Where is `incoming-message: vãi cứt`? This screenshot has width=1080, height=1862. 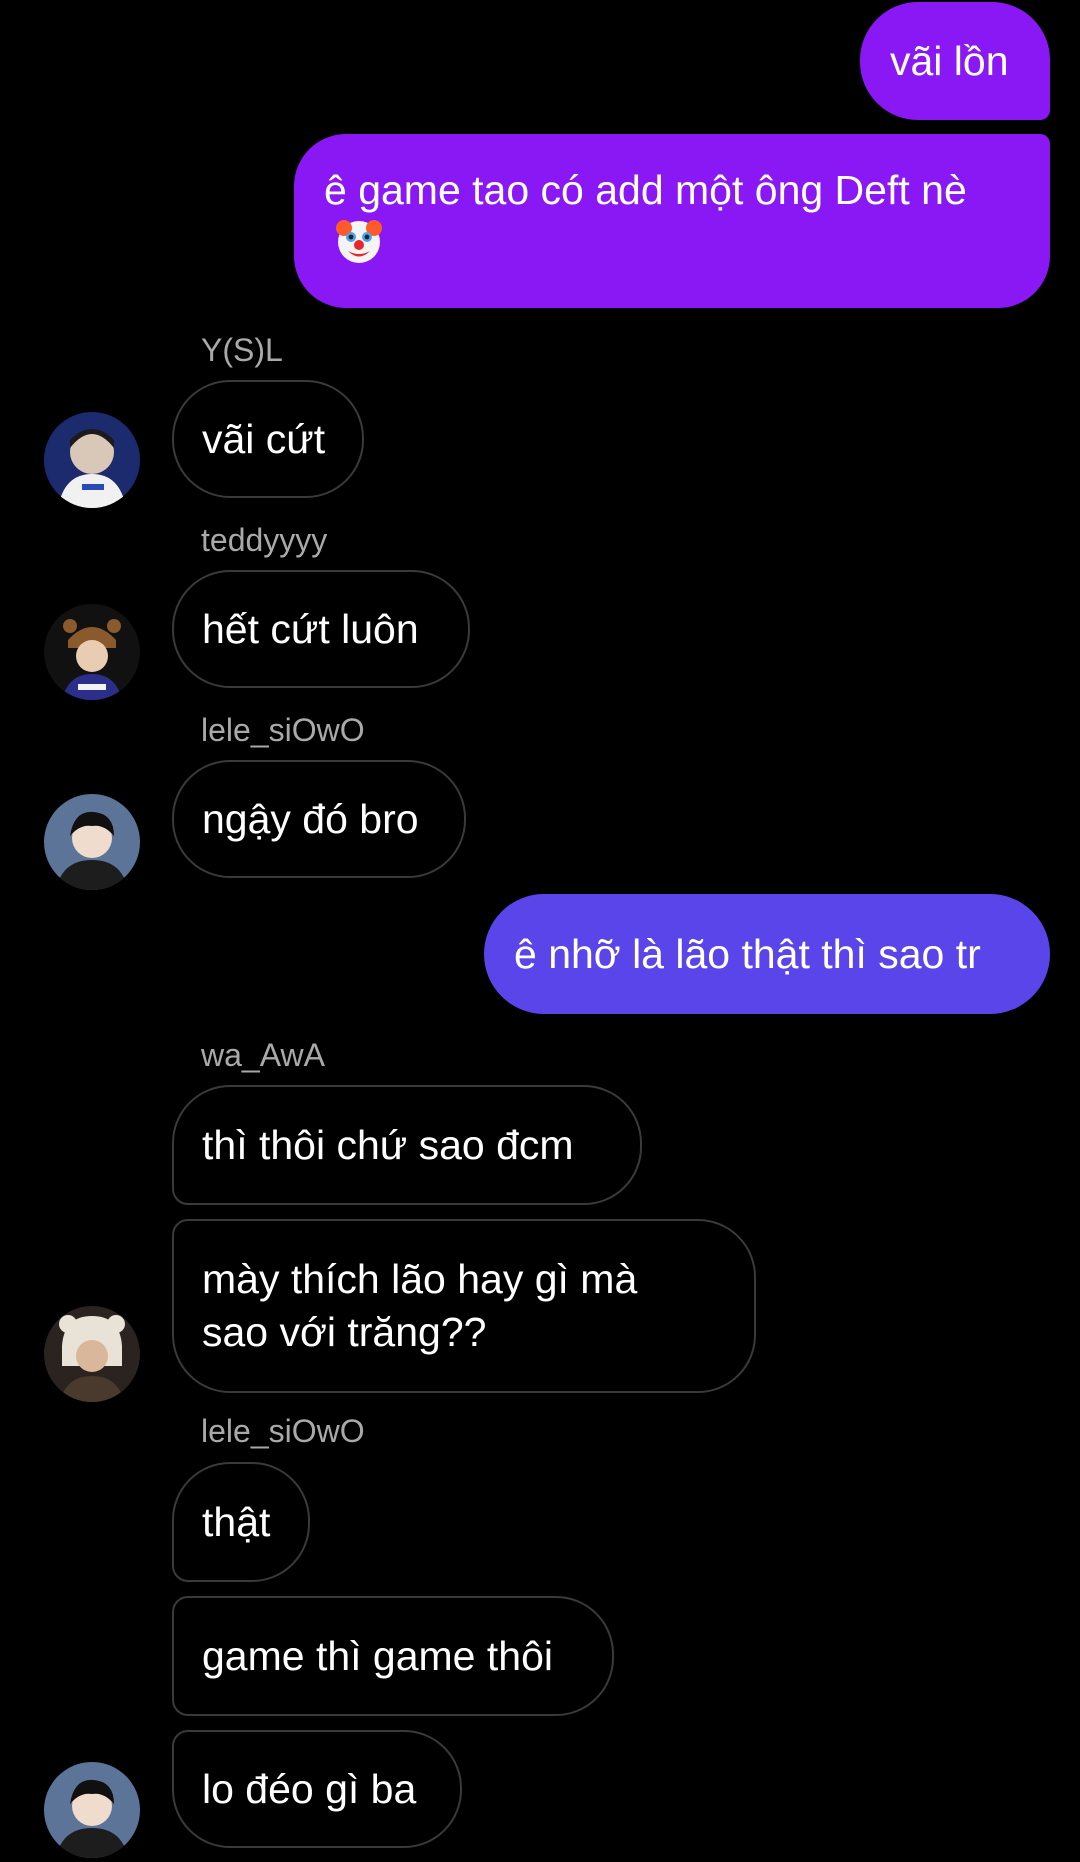 incoming-message: vãi cứt is located at coordinates (268, 439).